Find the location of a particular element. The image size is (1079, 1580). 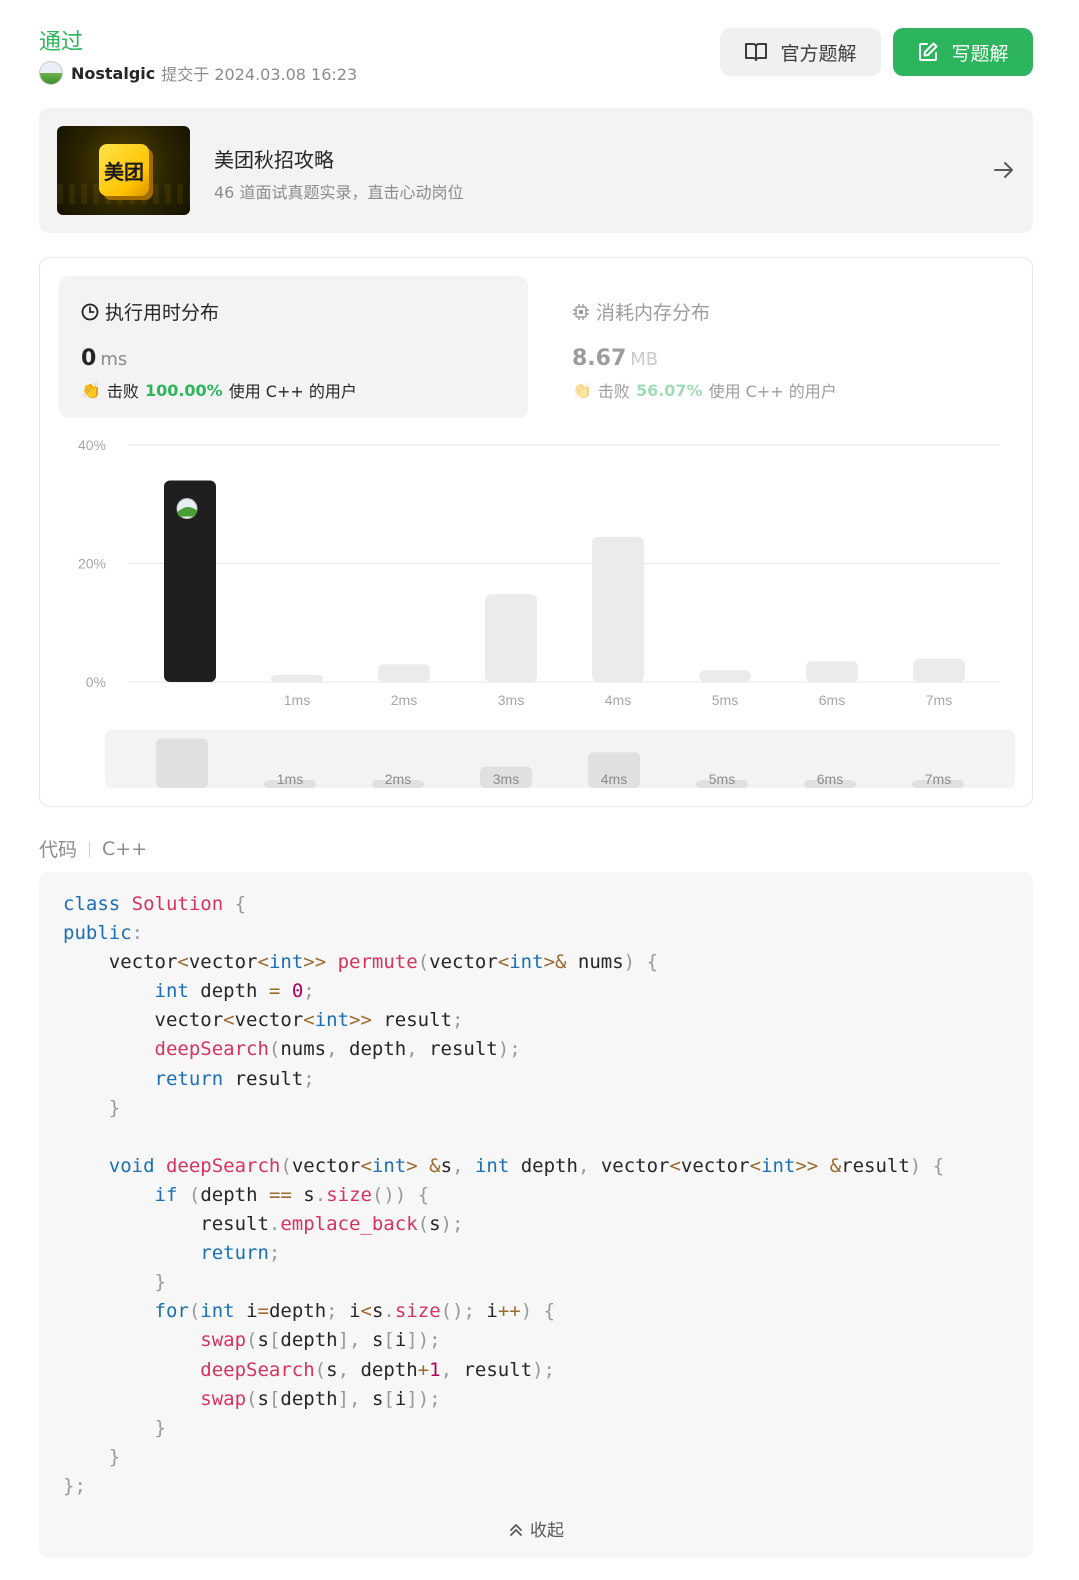

x-tick-label: 5ms is located at coordinates (725, 700).